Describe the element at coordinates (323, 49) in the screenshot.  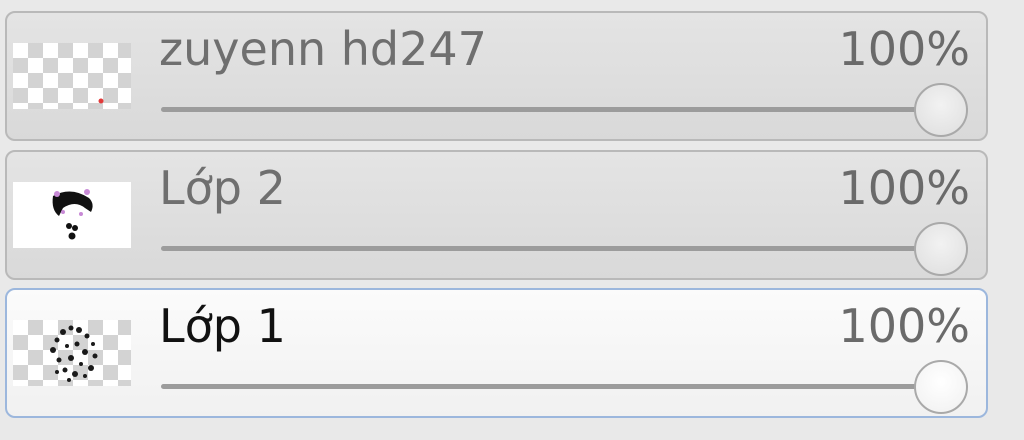
I see `layer-name: zuyenn hd247` at that location.